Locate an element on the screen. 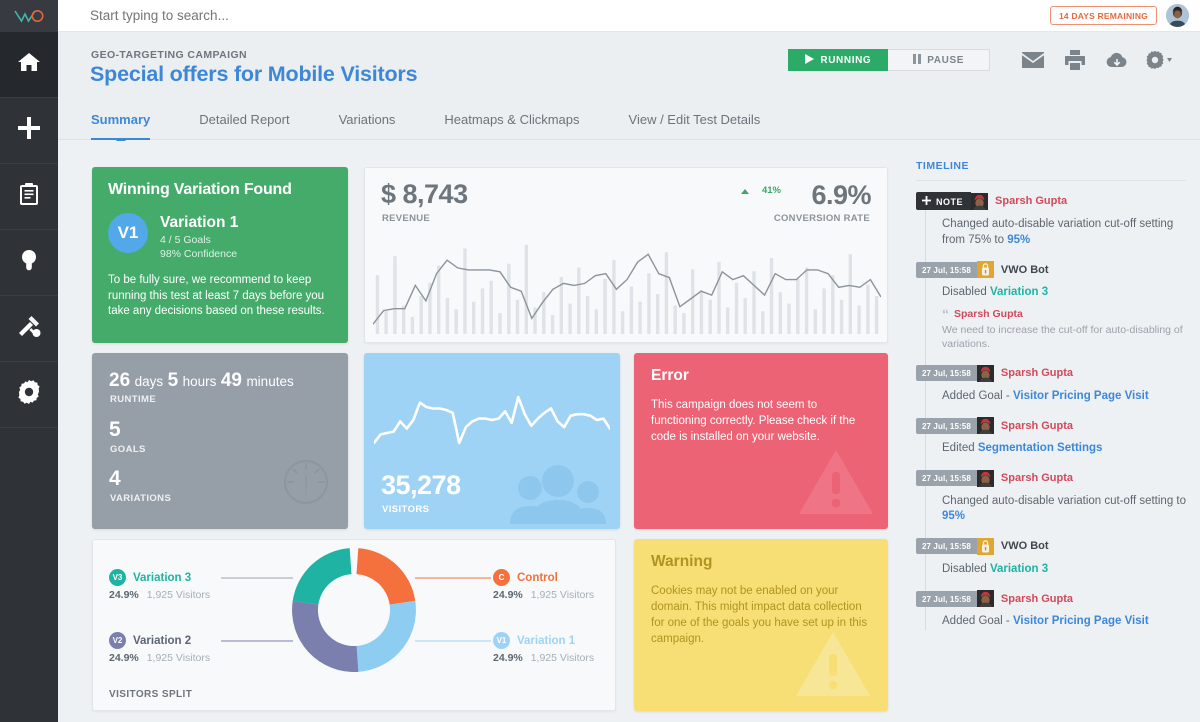 Image resolution: width=1200 pixels, height=722 pixels. visitors-split-caption: VISITORS SPLIT is located at coordinates (151, 694).